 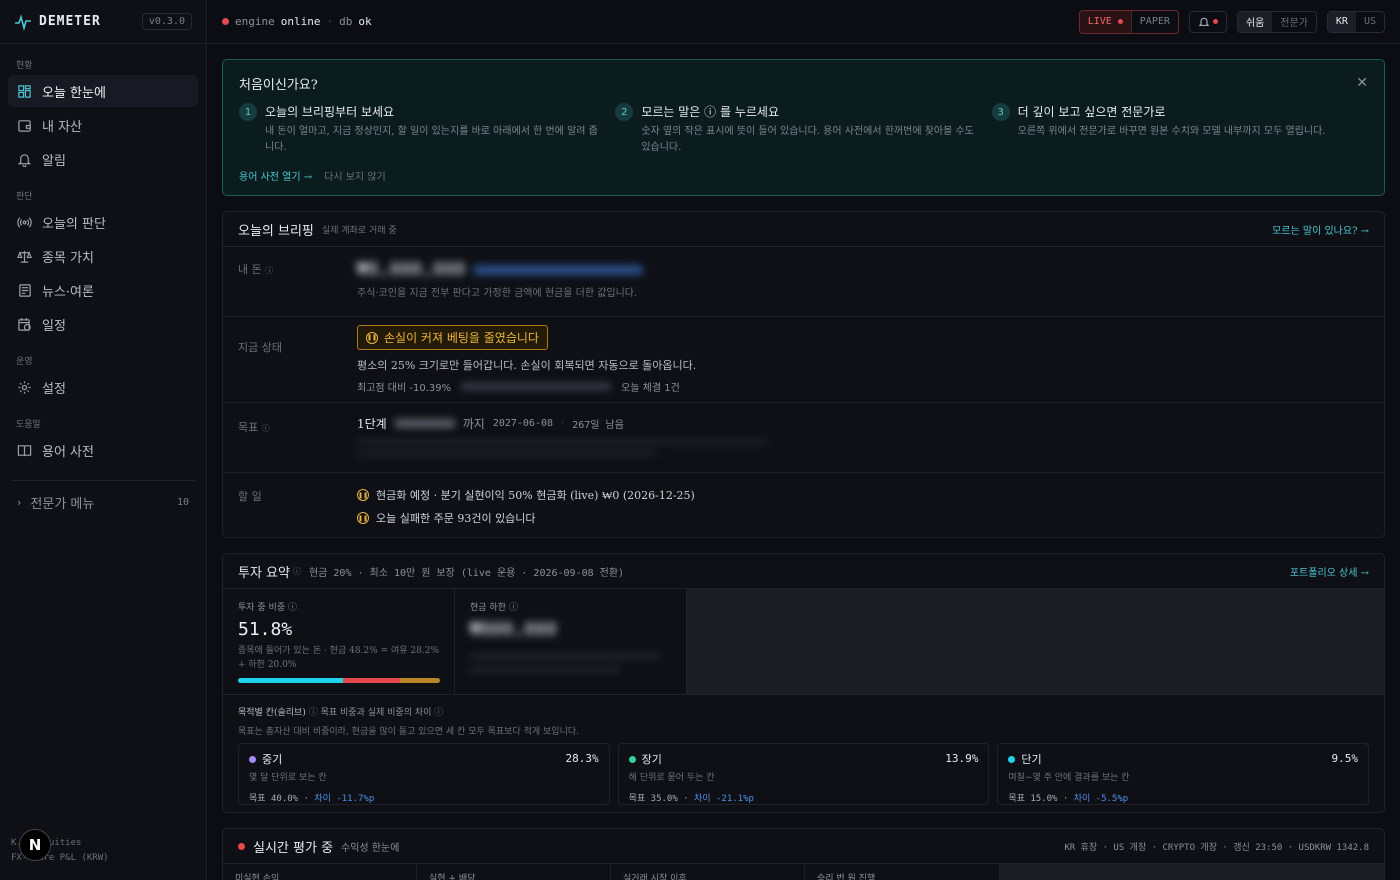 What do you see at coordinates (24, 387) in the screenshot?
I see `gear-icon` at bounding box center [24, 387].